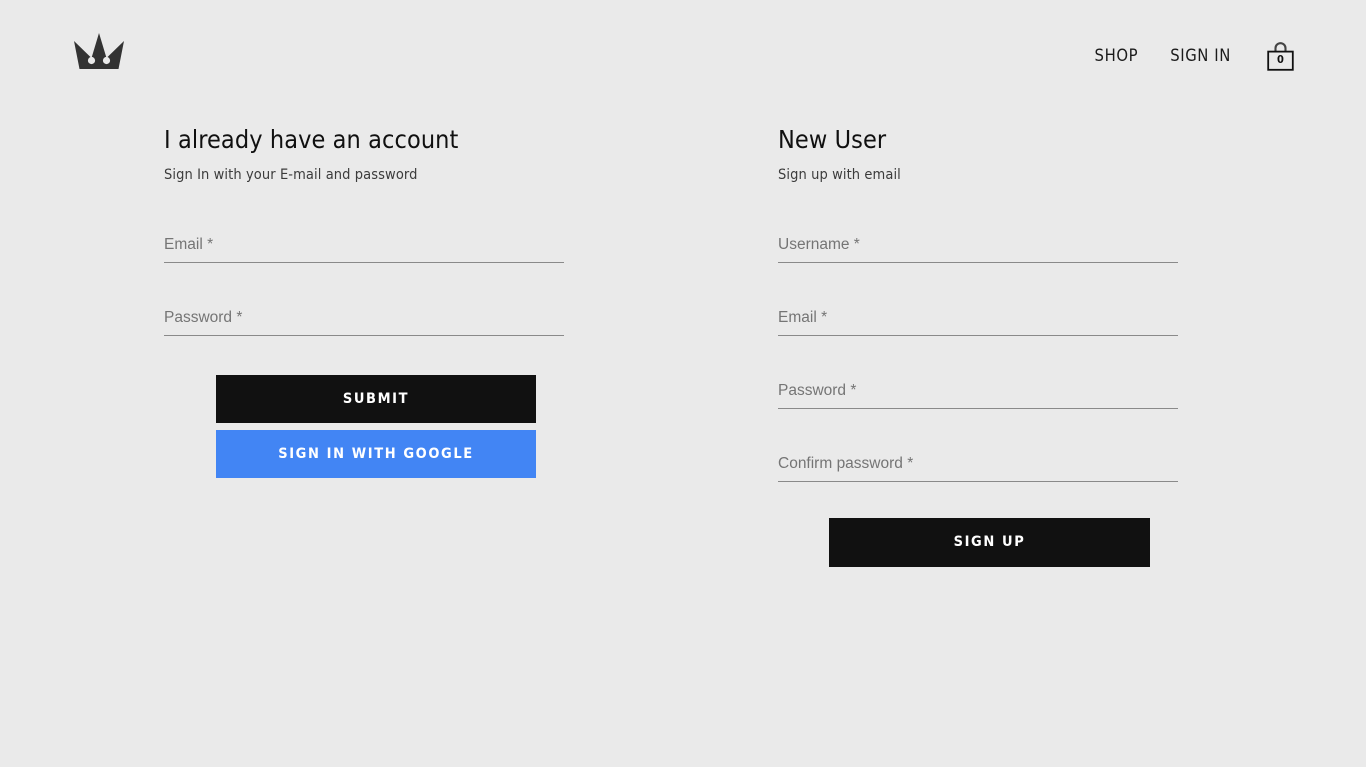  I want to click on sign-up-actions: SIGN UP, so click(989, 542).